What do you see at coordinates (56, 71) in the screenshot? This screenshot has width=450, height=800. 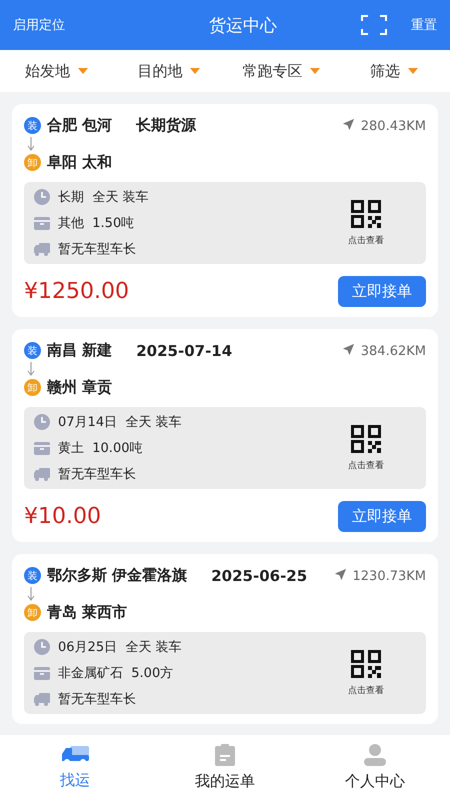 I see `filter-dropdown: 始发地` at bounding box center [56, 71].